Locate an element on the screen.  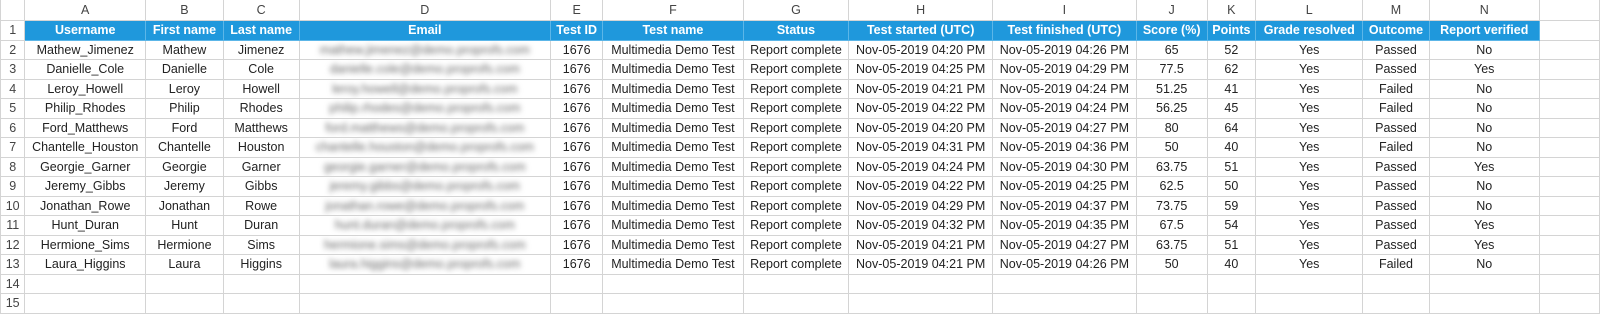
data-cell: Laura is located at coordinates (184, 264).